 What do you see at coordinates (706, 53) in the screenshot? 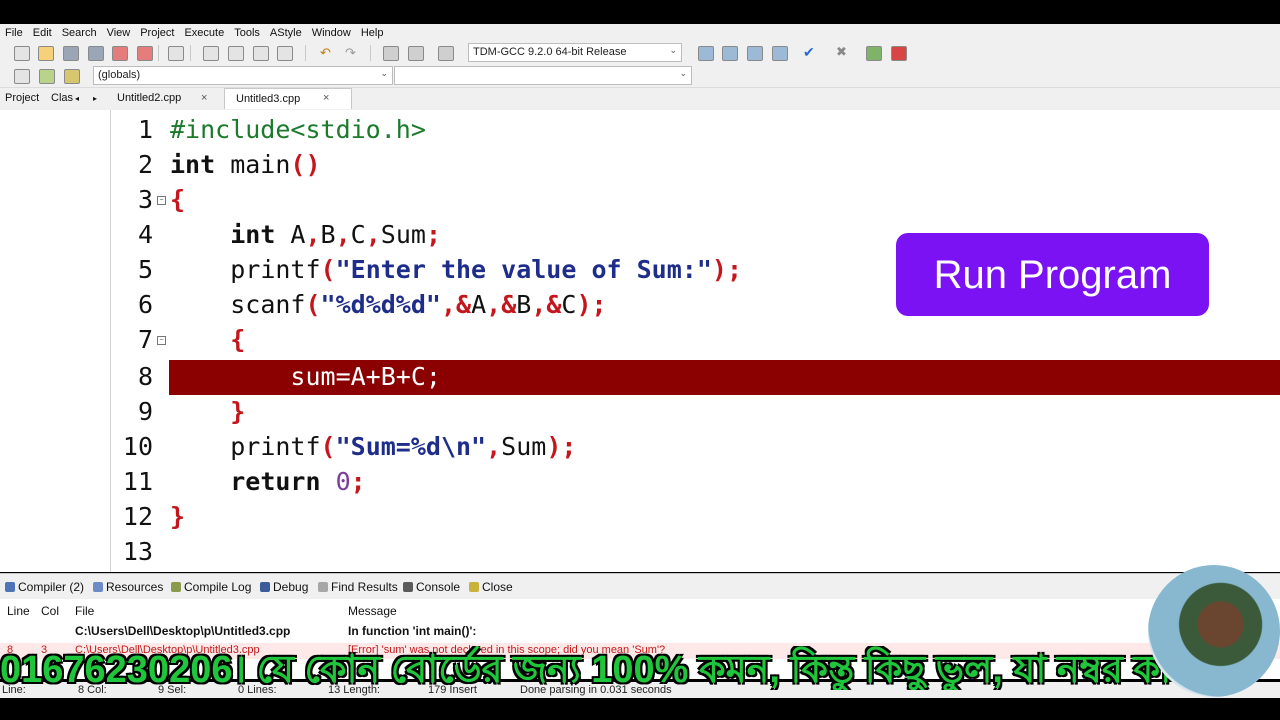
I see `compile-icon` at bounding box center [706, 53].